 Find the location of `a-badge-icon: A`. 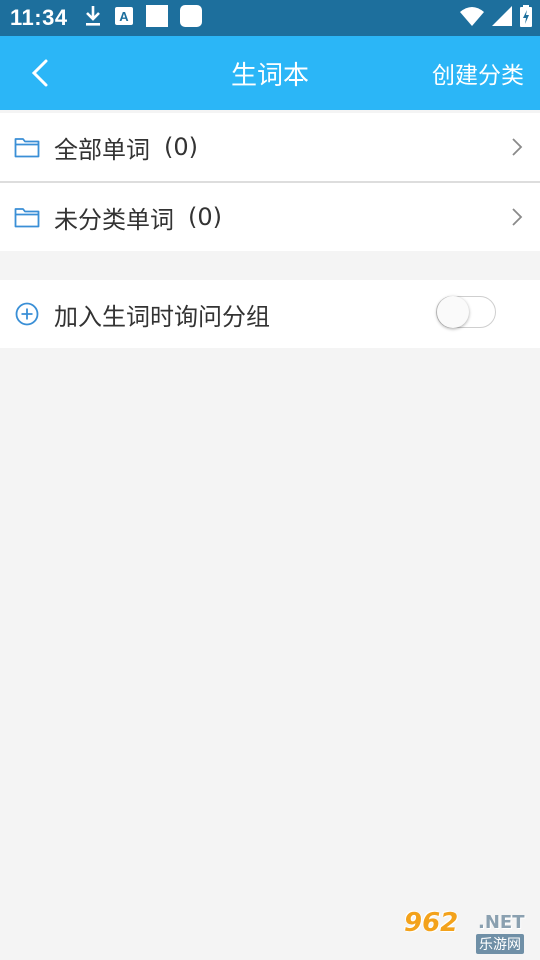

a-badge-icon: A is located at coordinates (124, 18).